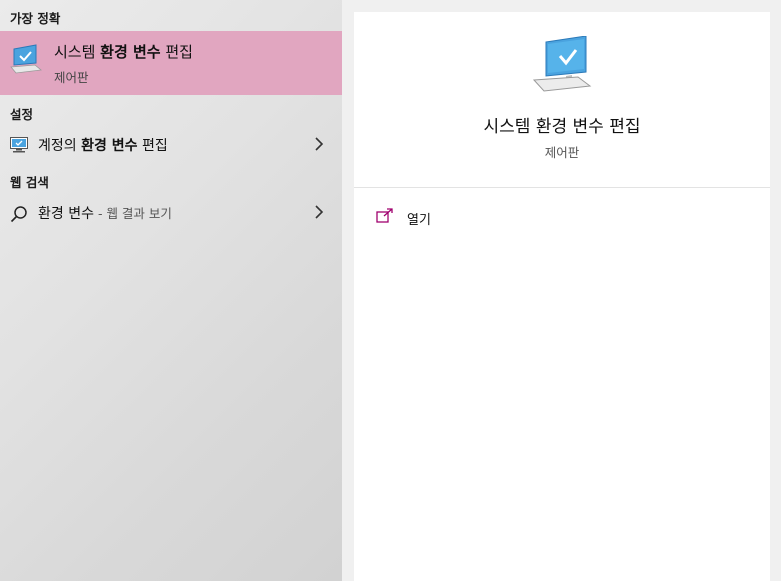  What do you see at coordinates (103, 146) in the screenshot?
I see `settings-result-label: 계정의 환경 변수 편집` at bounding box center [103, 146].